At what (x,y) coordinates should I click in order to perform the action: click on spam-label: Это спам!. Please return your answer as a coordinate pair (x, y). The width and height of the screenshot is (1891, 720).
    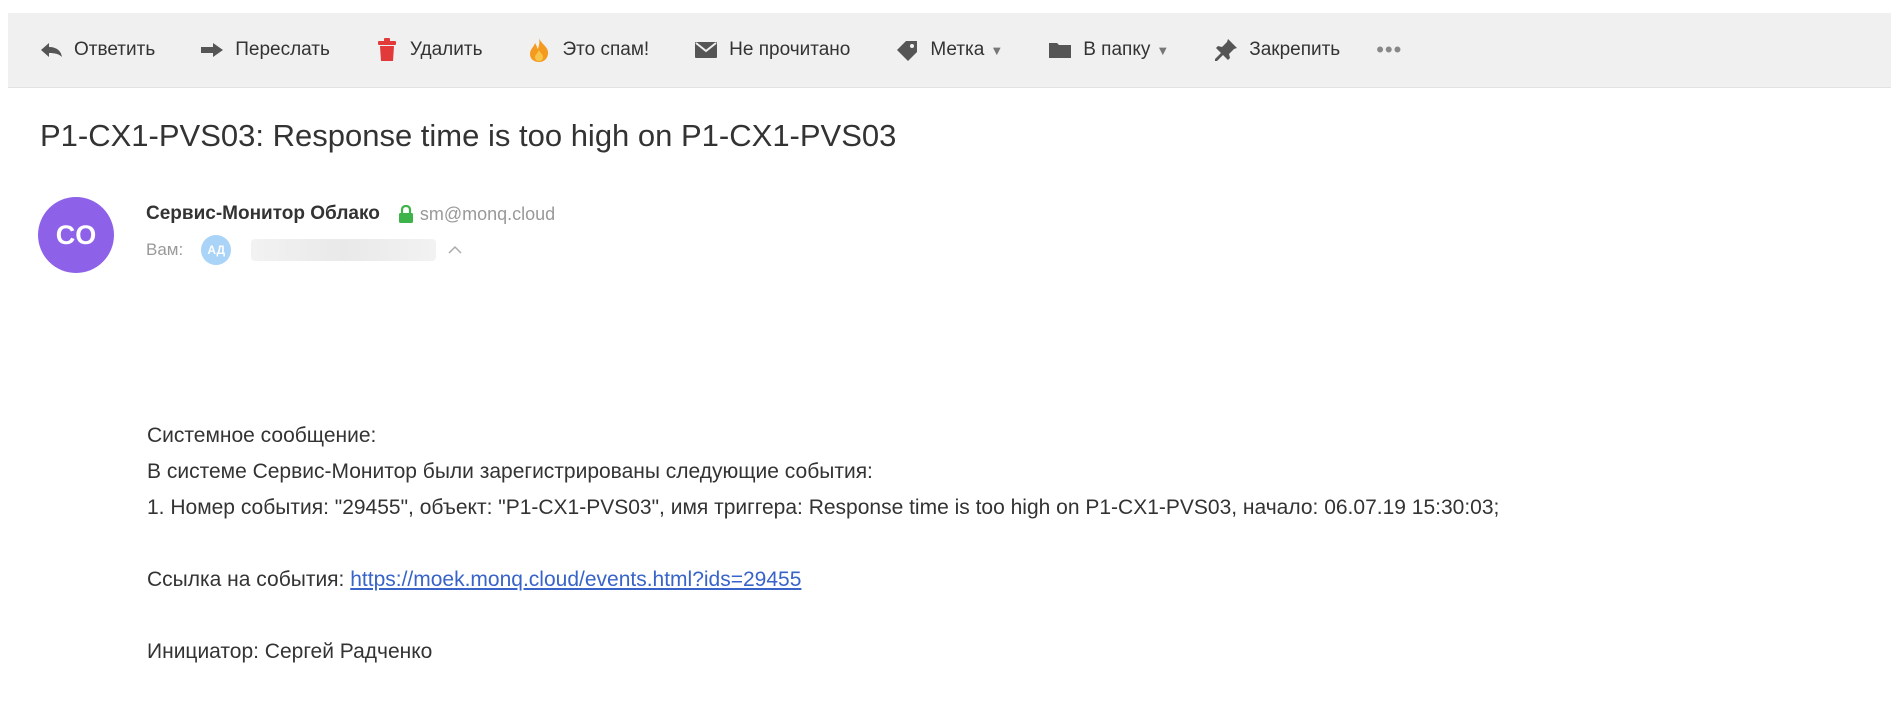
    Looking at the image, I should click on (606, 49).